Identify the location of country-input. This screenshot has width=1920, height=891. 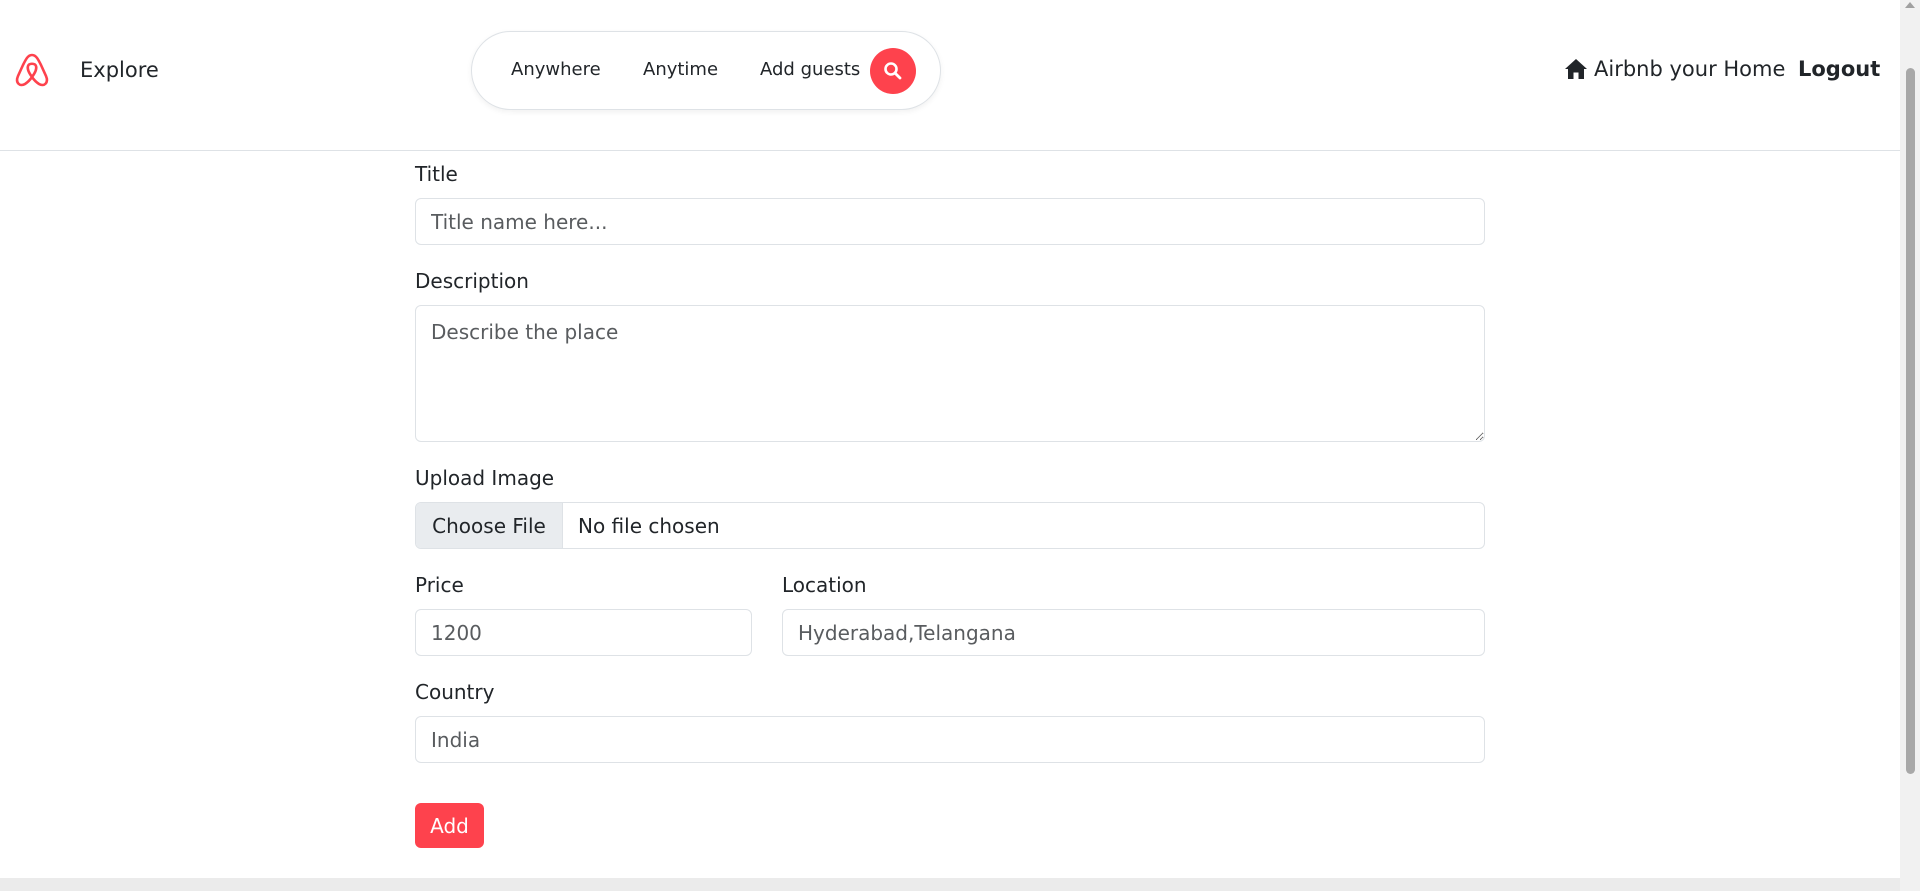
(950, 739).